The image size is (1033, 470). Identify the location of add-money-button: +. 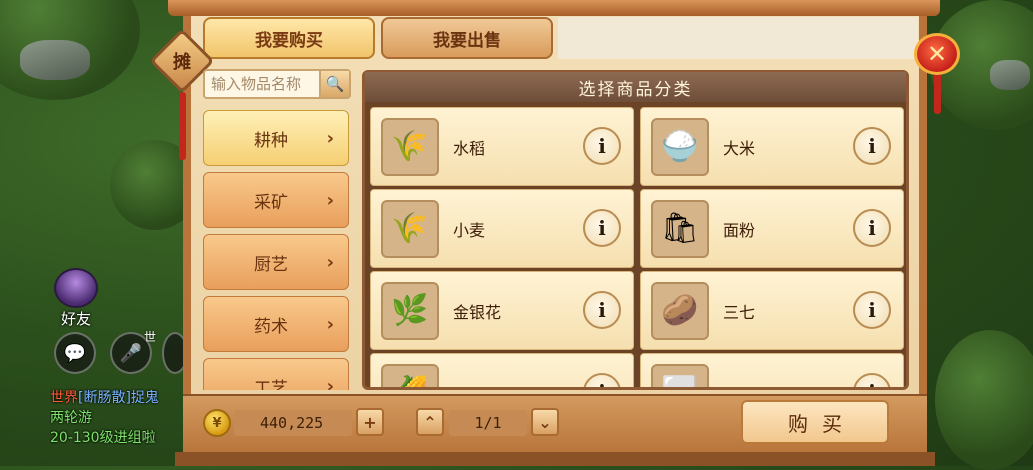
(370, 422).